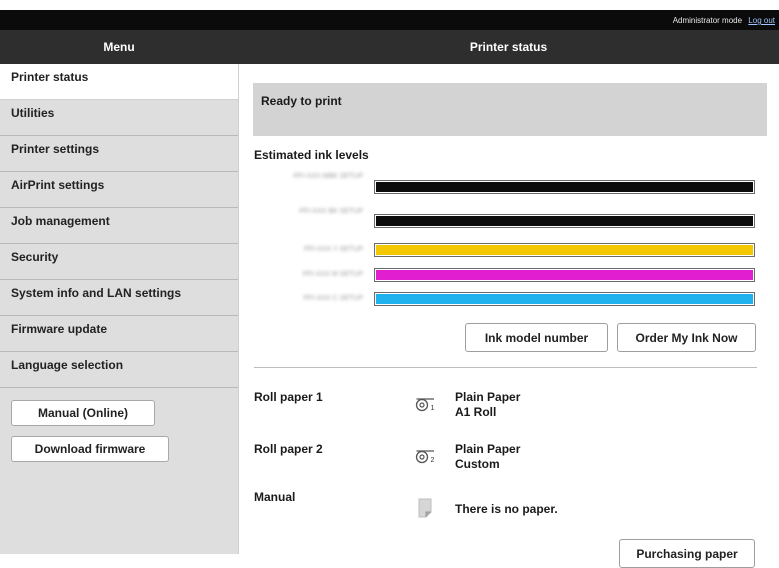 The image size is (779, 568). I want to click on logout-link: Log out, so click(761, 20).